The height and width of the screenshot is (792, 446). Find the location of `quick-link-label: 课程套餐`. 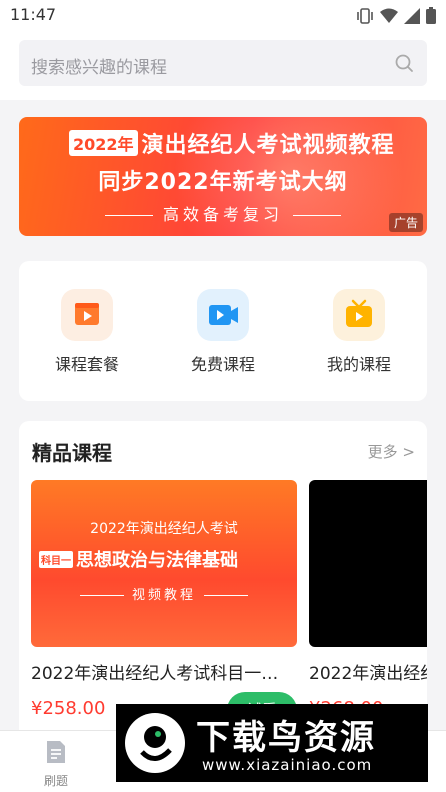

quick-link-label: 课程套餐 is located at coordinates (86, 364).